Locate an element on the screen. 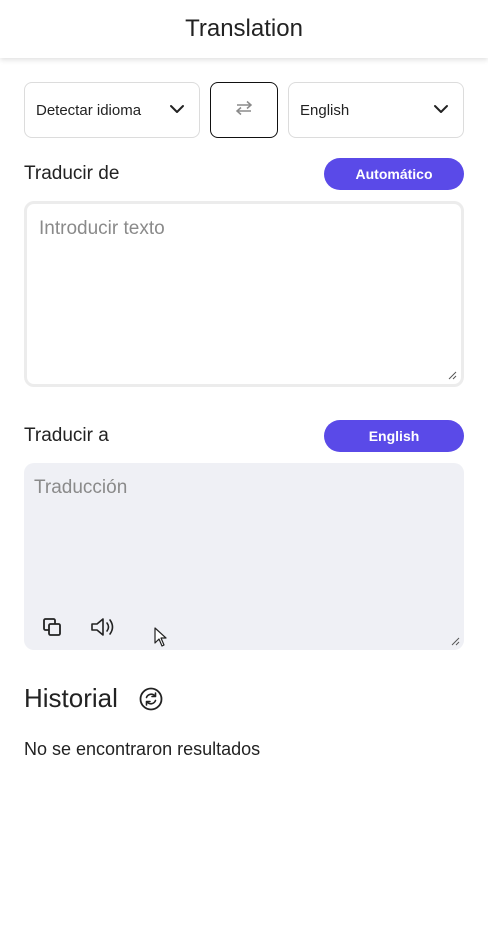  target-language-select: English is located at coordinates (376, 110).